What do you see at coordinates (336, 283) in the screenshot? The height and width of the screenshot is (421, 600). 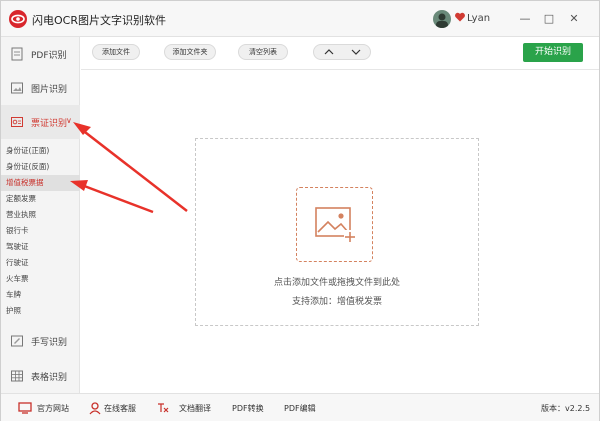 I see `drop-hint-text: 点击添加文件或拖拽文件到此处` at bounding box center [336, 283].